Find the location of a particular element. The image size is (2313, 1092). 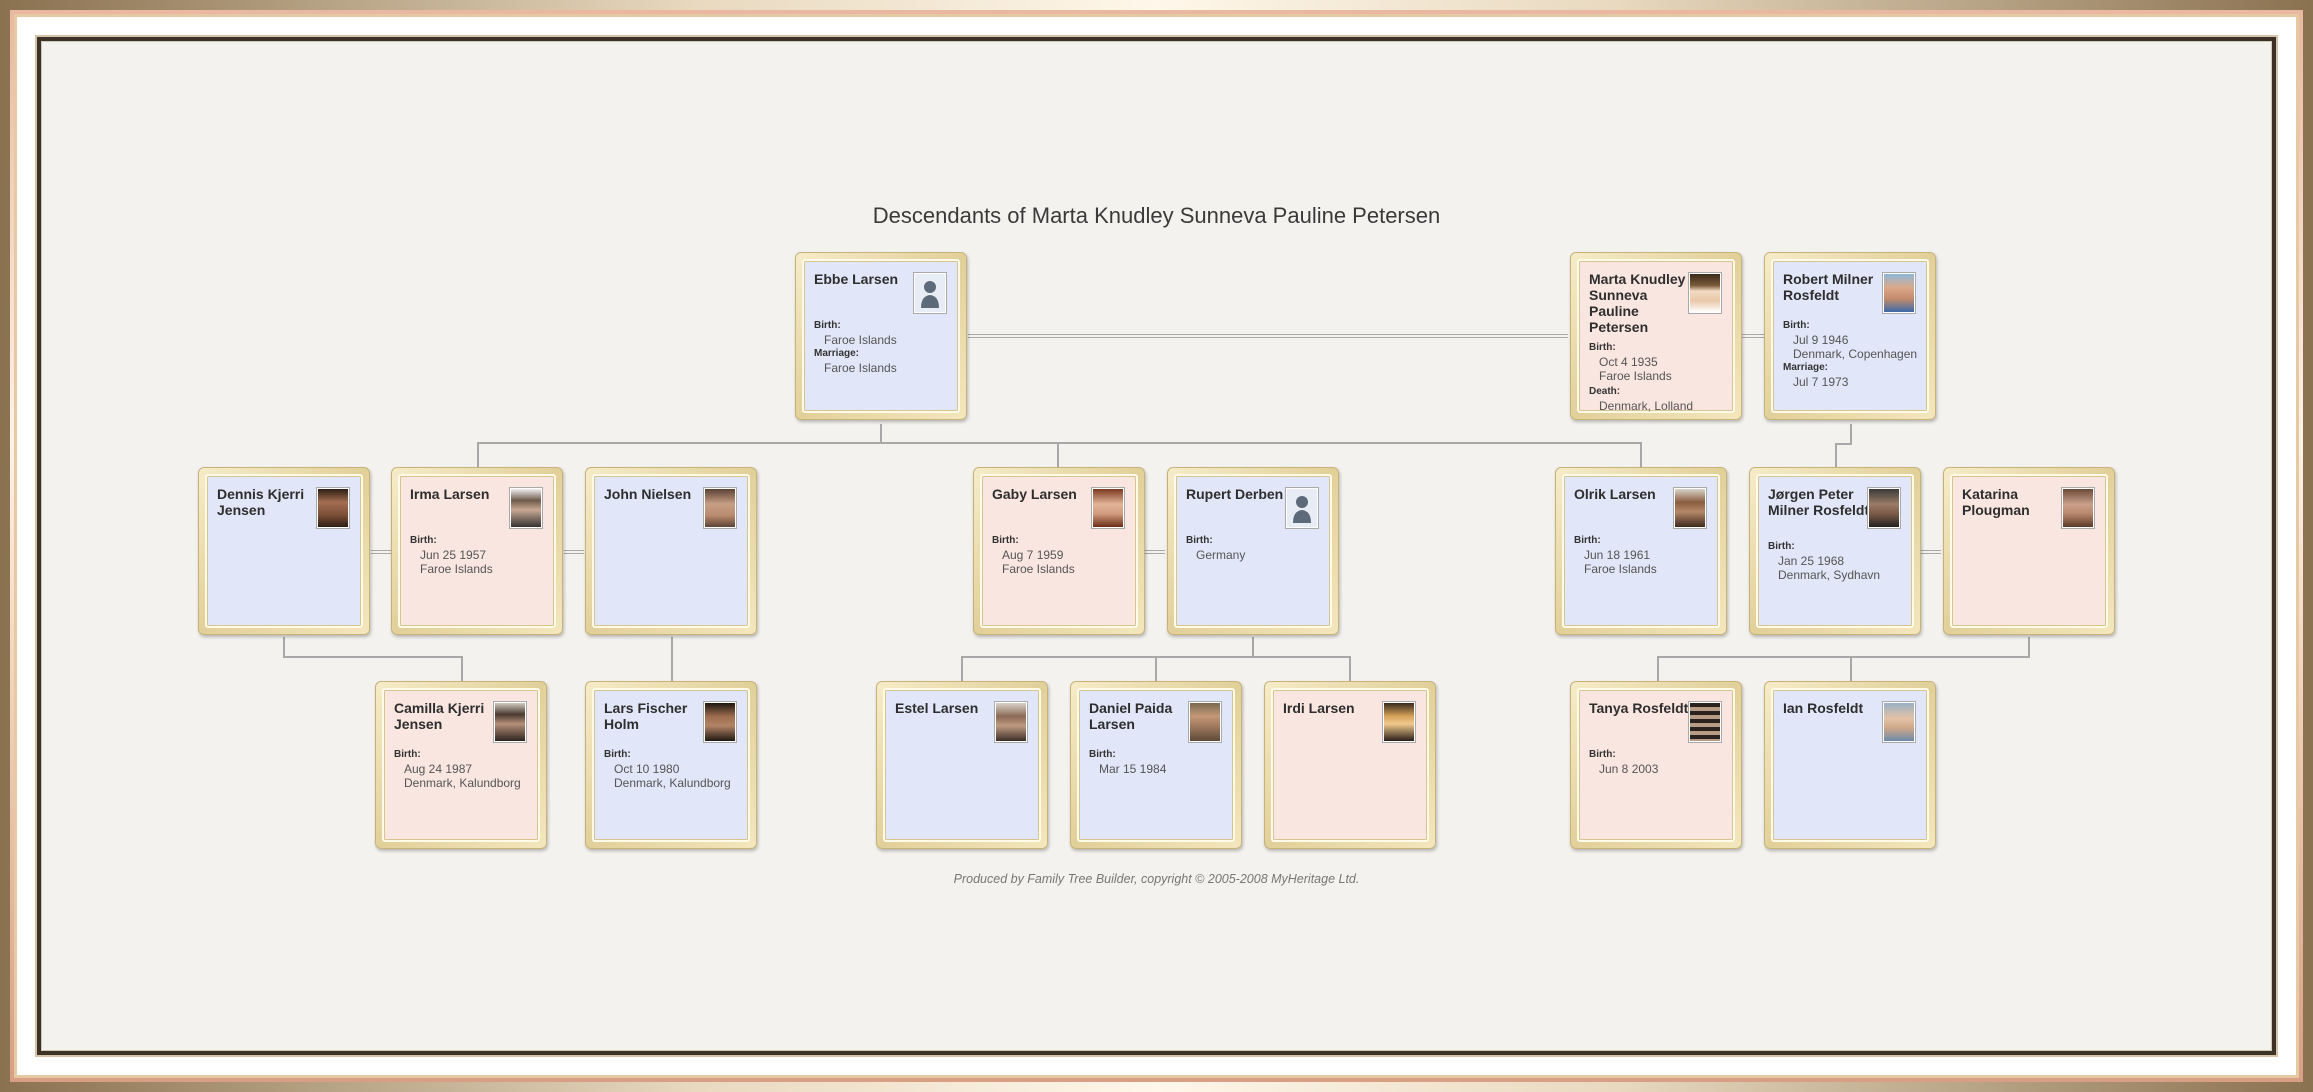

person-name: Rupert Derben is located at coordinates (1235, 494).